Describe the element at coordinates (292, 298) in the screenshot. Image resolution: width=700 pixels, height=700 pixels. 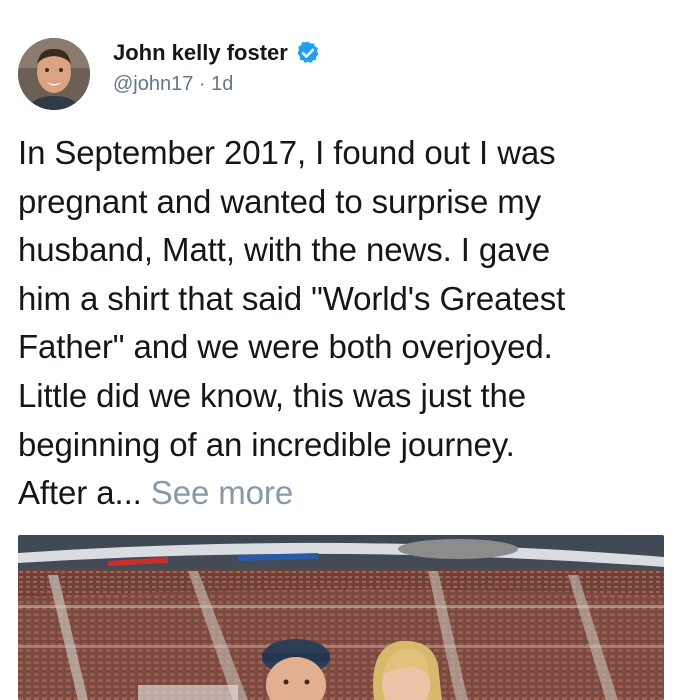
I see `tweet-text-line: him a shirt that said "World's Greatest` at that location.